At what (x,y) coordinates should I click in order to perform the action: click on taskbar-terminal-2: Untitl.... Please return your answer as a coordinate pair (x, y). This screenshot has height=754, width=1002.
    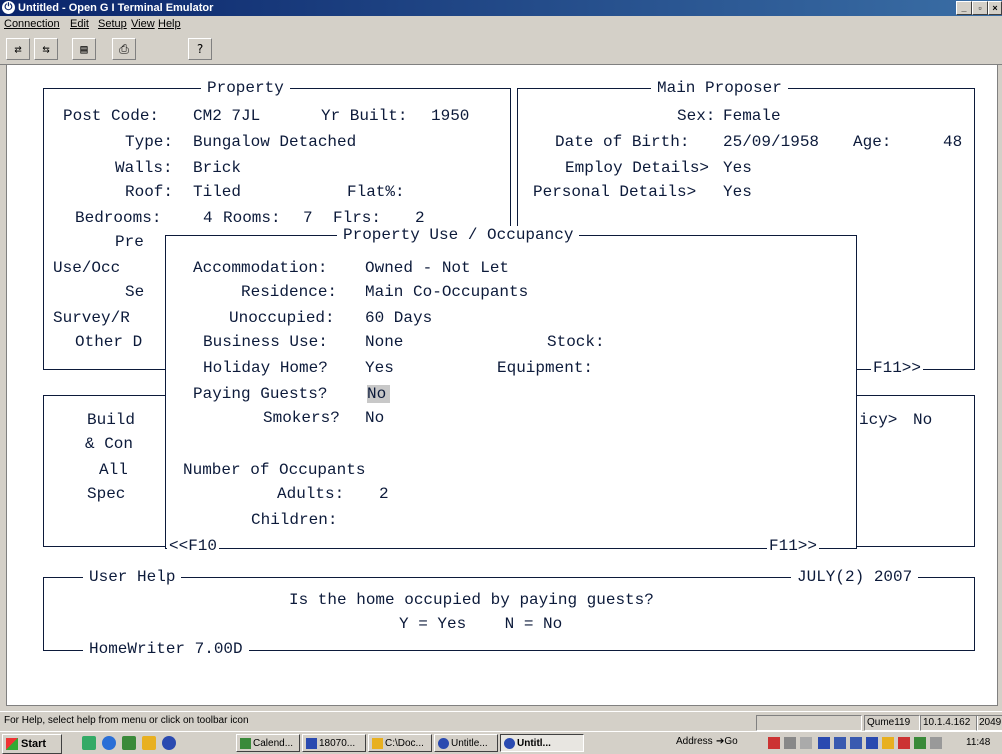
    Looking at the image, I should click on (542, 743).